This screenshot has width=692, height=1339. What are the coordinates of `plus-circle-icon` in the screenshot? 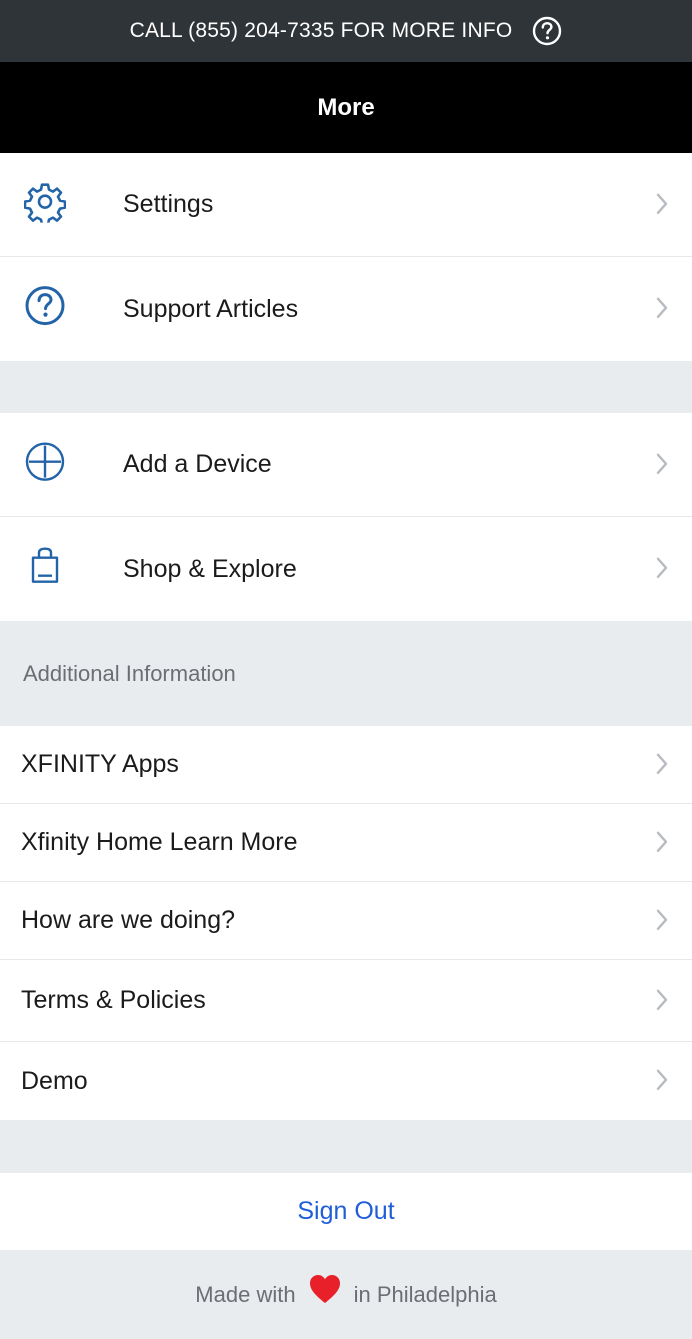 It's located at (45, 461).